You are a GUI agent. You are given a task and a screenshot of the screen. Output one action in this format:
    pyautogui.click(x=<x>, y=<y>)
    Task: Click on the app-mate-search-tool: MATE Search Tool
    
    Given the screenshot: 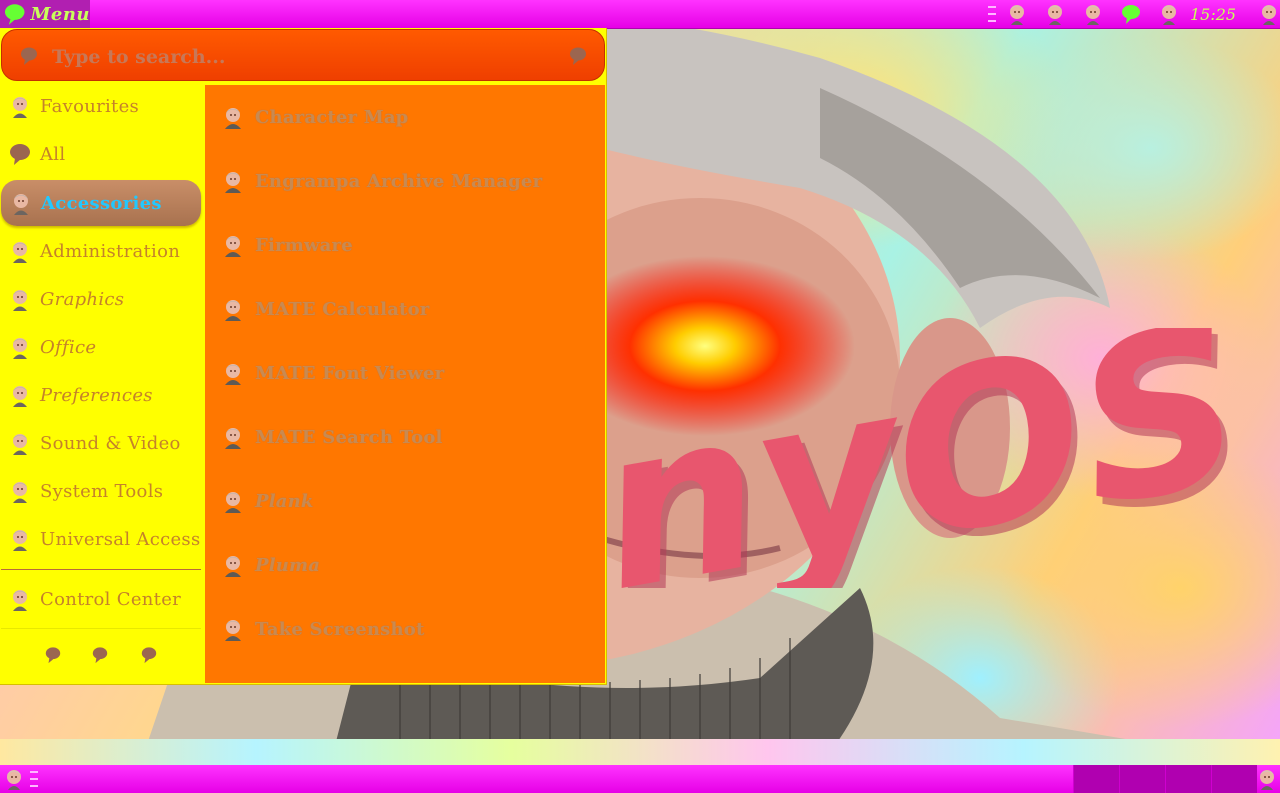 What is the action you would take?
    pyautogui.click(x=405, y=437)
    